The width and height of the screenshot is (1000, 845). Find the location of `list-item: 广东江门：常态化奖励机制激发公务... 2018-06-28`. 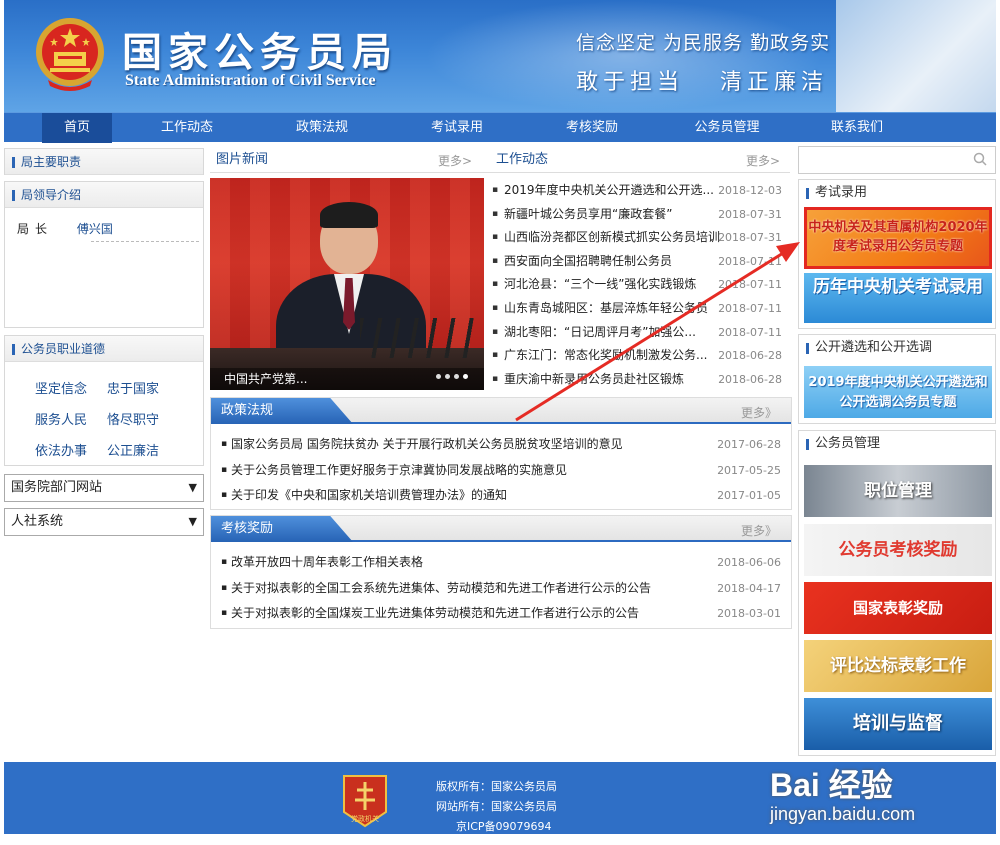

list-item: 广东江门：常态化奖励机制激发公务... 2018-06-28 is located at coordinates (637, 356).